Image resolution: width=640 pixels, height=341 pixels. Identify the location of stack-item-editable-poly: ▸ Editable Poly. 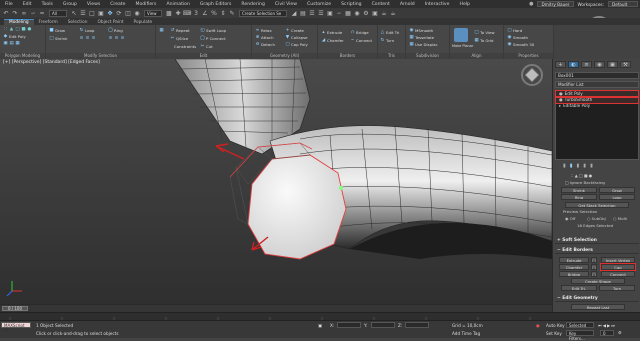
(597, 106).